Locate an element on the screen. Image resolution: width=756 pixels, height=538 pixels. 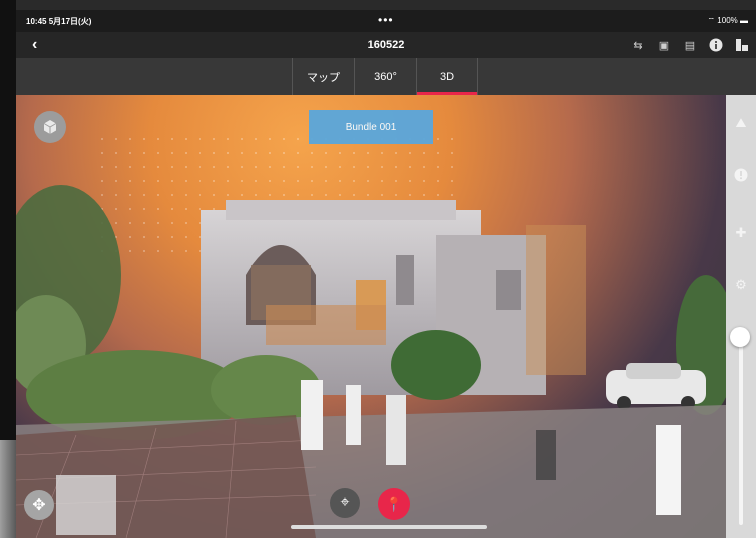
document-icon: ▤ is located at coordinates (690, 45).